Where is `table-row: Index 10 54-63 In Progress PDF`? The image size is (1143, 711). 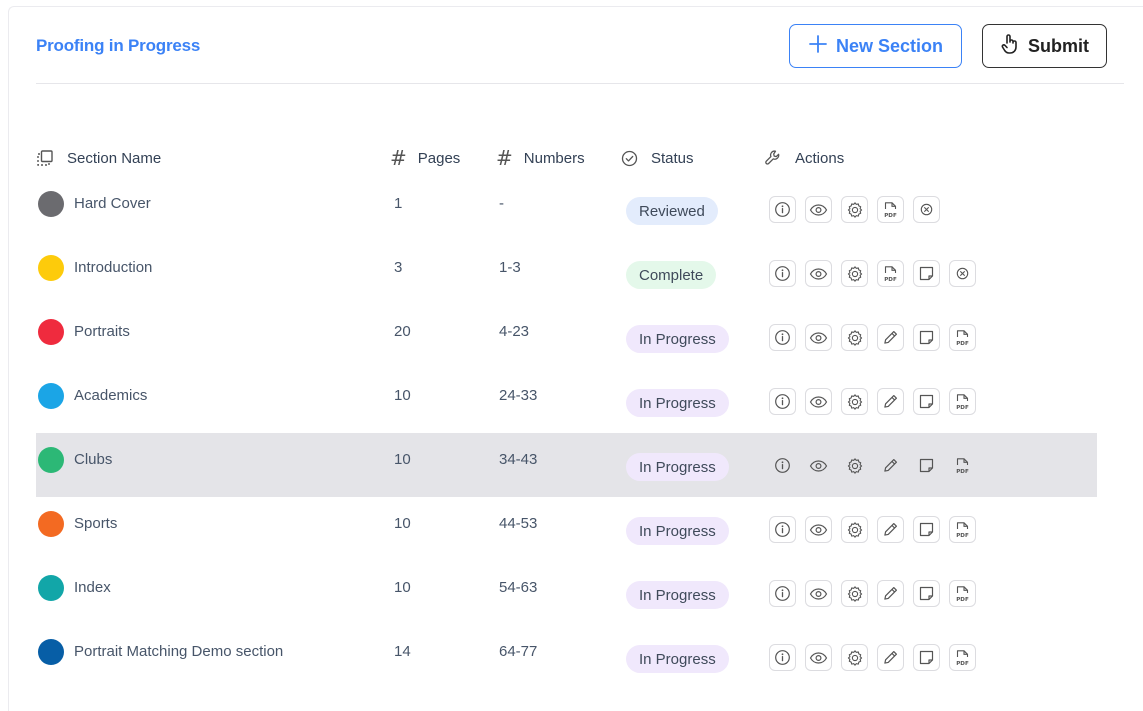 table-row: Index 10 54-63 In Progress PDF is located at coordinates (566, 593).